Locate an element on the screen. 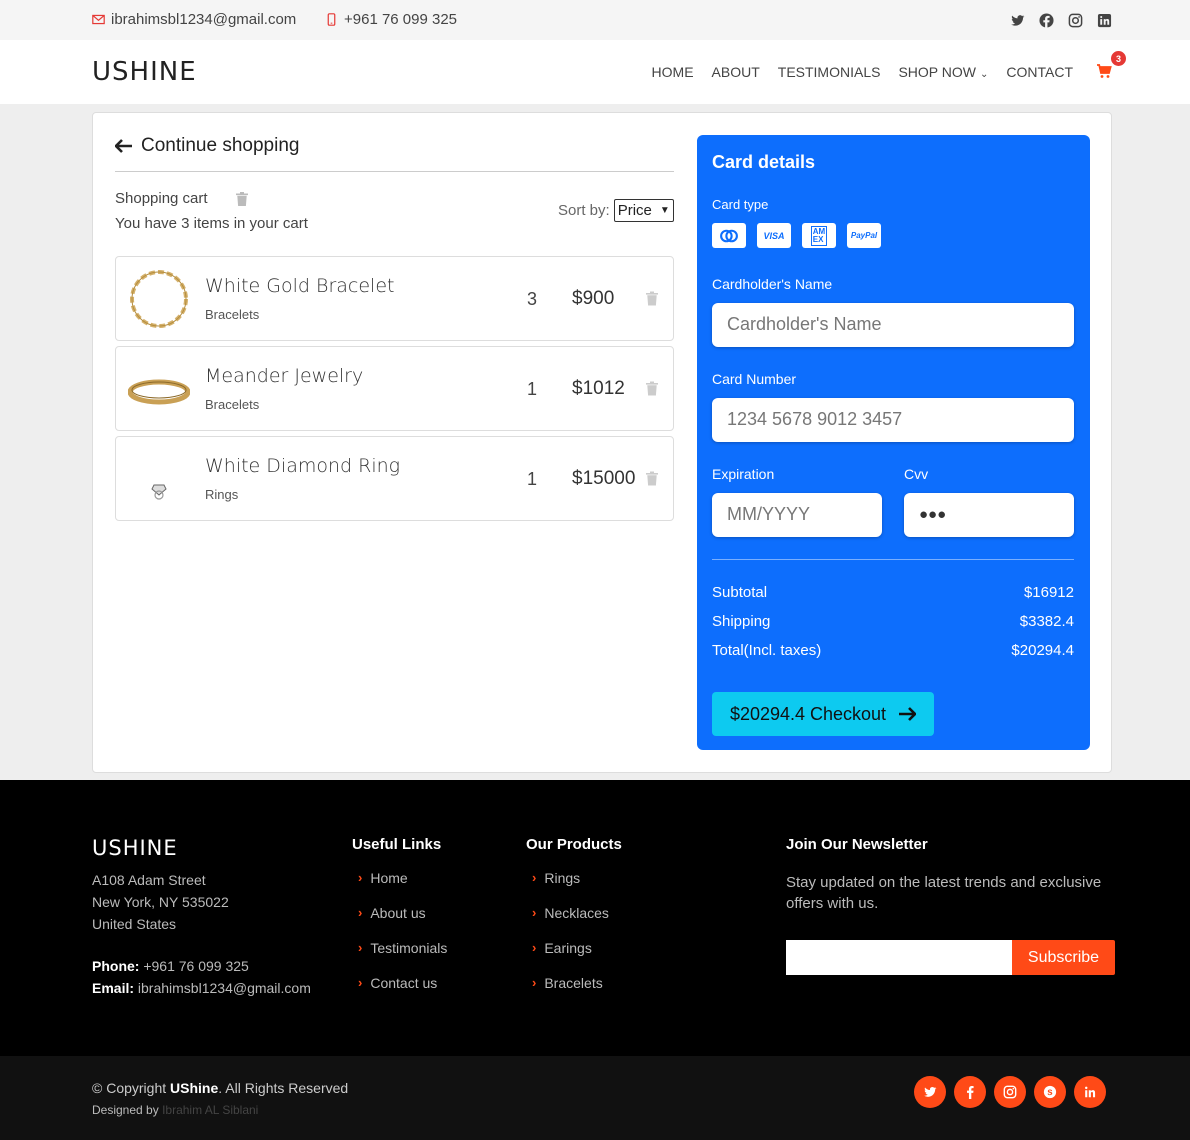 The height and width of the screenshot is (1140, 1190). nav-contact: CONTACT is located at coordinates (1039, 72).